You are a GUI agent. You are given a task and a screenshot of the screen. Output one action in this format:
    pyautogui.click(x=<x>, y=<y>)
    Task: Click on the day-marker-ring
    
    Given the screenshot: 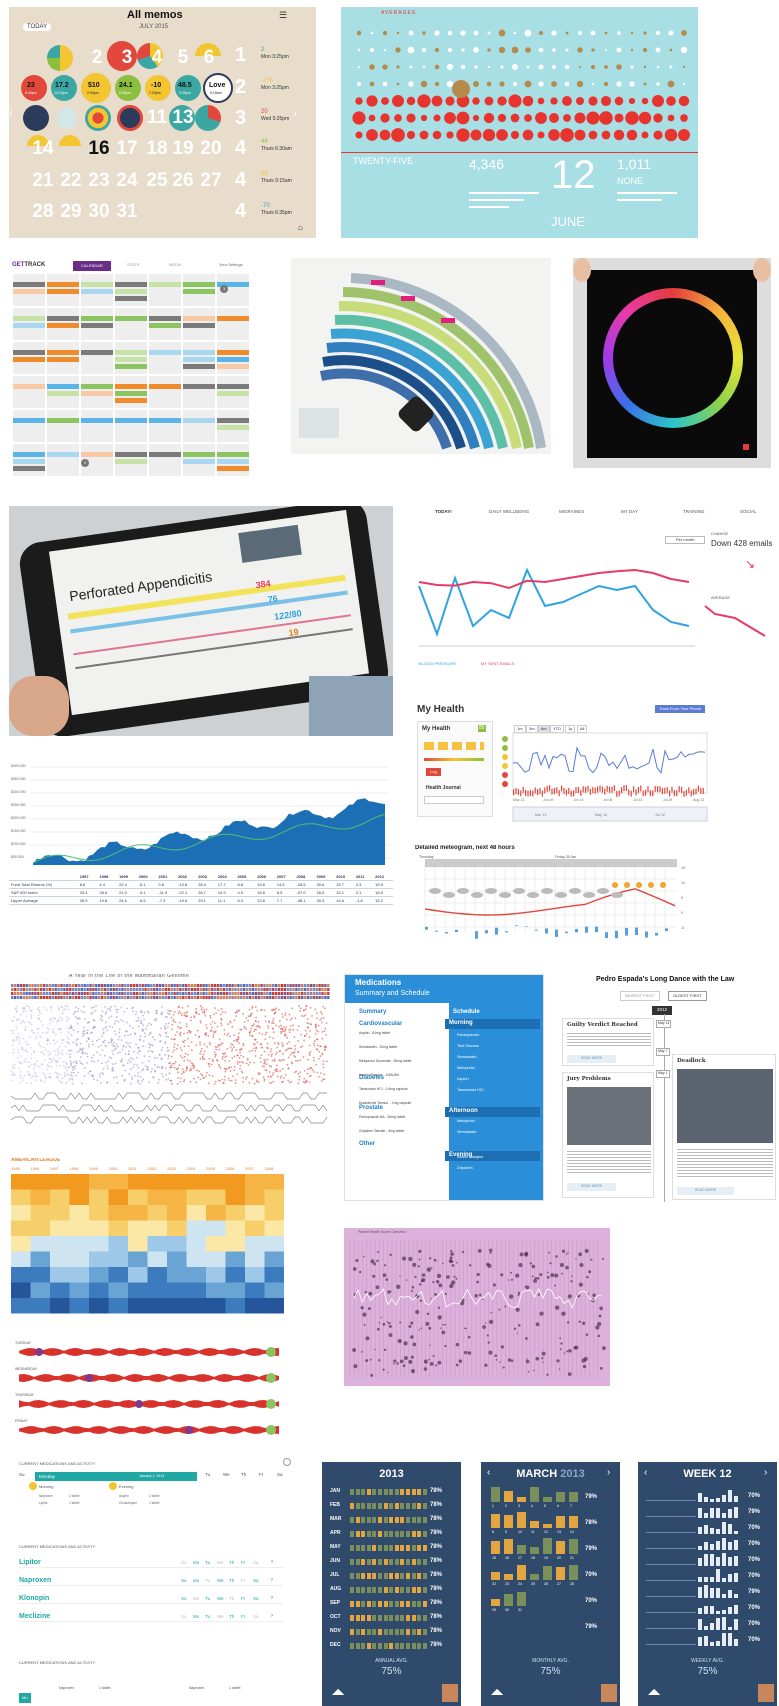 What is the action you would take?
    pyautogui.click(x=130, y=118)
    